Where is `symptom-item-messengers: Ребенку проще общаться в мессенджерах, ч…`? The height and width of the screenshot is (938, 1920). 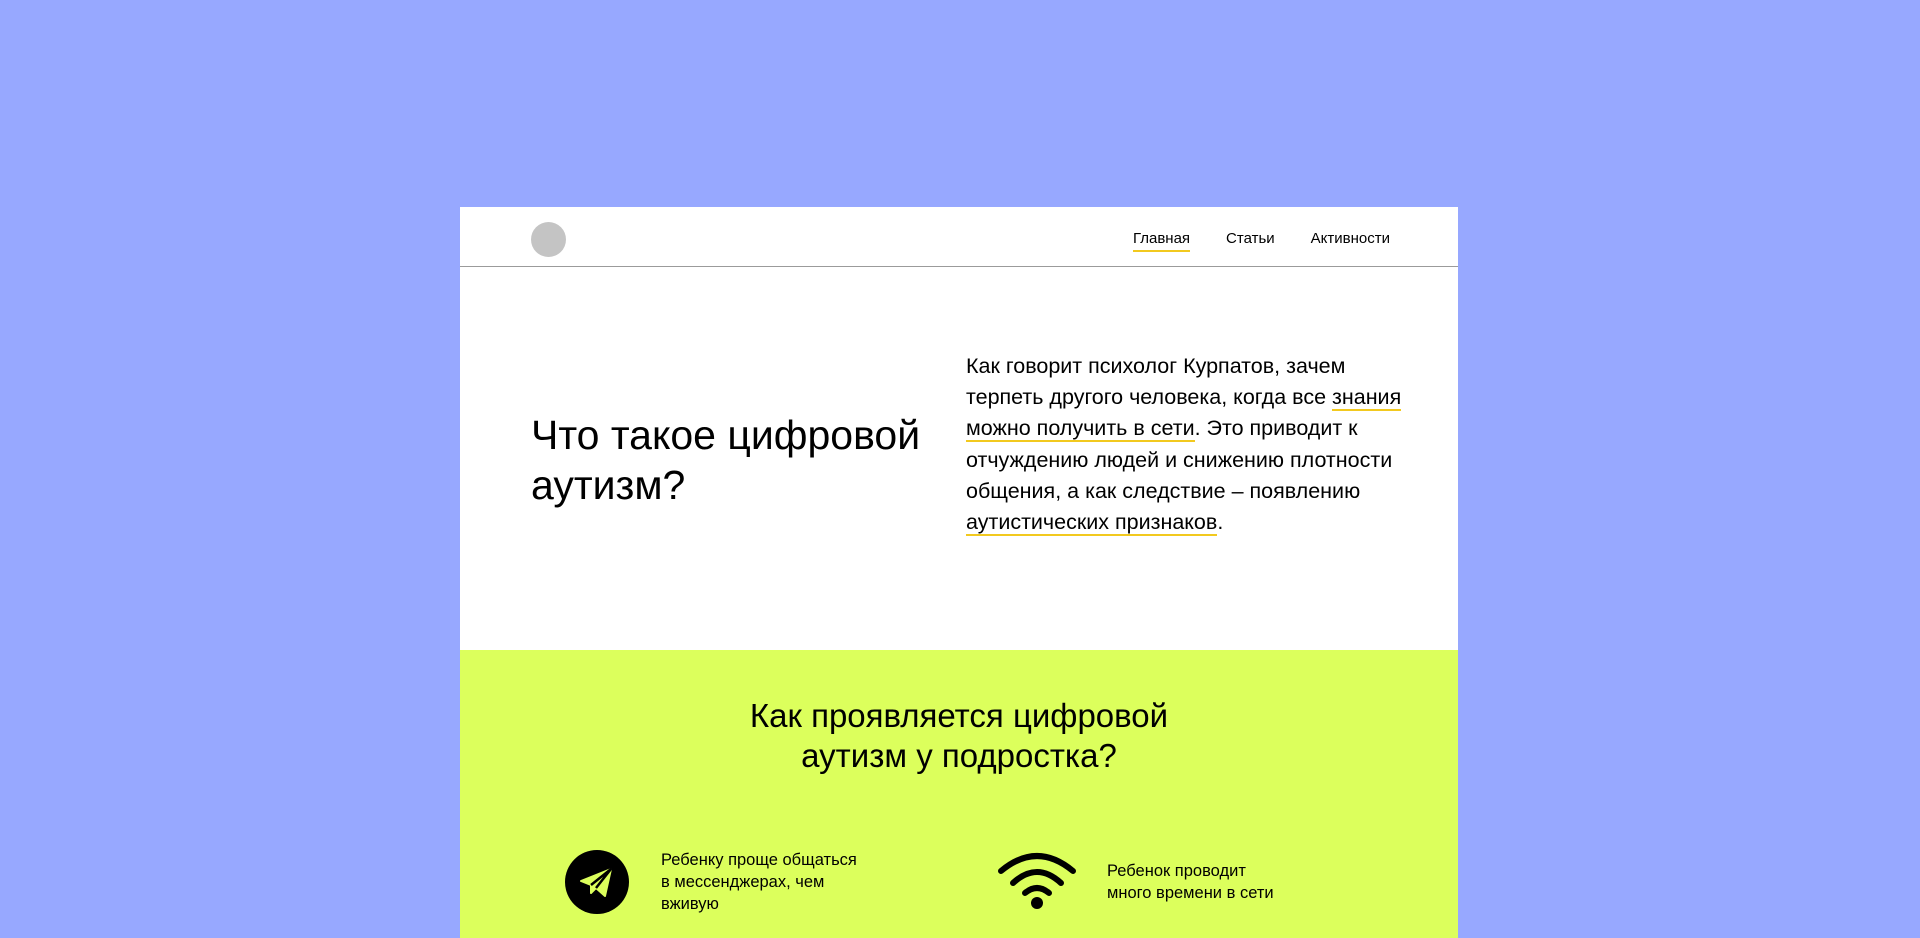 symptom-item-messengers: Ребенку проще общаться в мессенджерах, ч… is located at coordinates (723, 882).